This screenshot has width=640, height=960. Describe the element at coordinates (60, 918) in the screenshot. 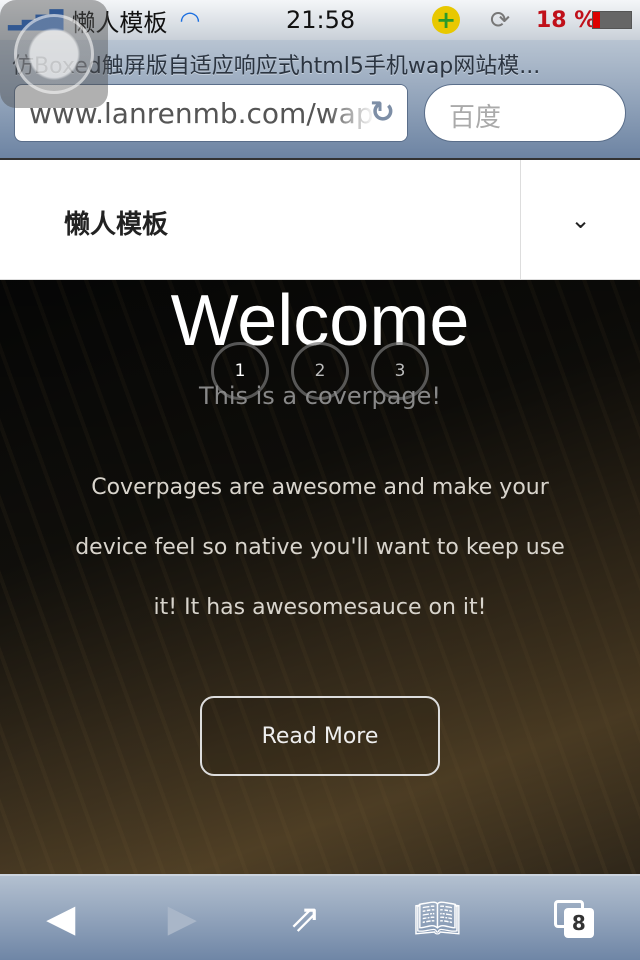

I see `back-icon: ◀` at that location.